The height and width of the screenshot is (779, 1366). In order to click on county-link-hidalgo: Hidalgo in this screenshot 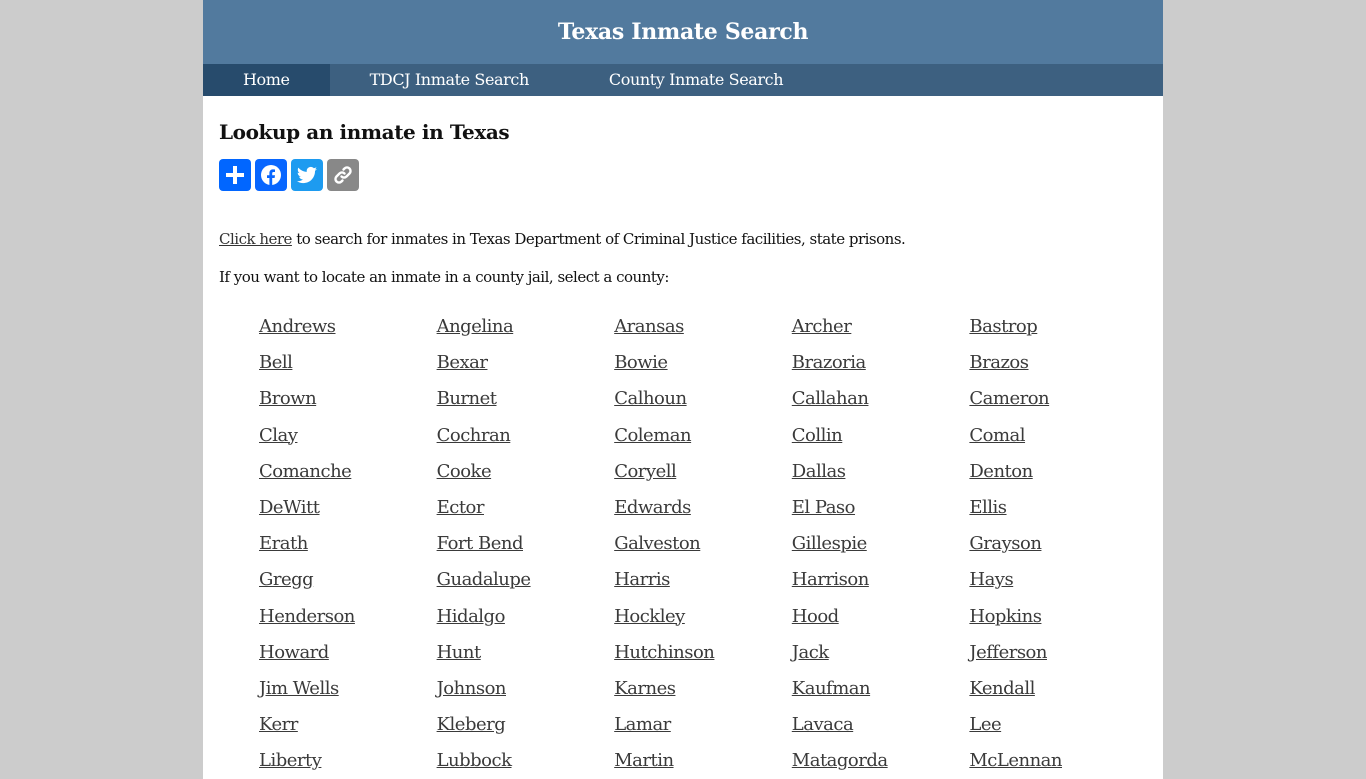, I will do `click(526, 617)`.